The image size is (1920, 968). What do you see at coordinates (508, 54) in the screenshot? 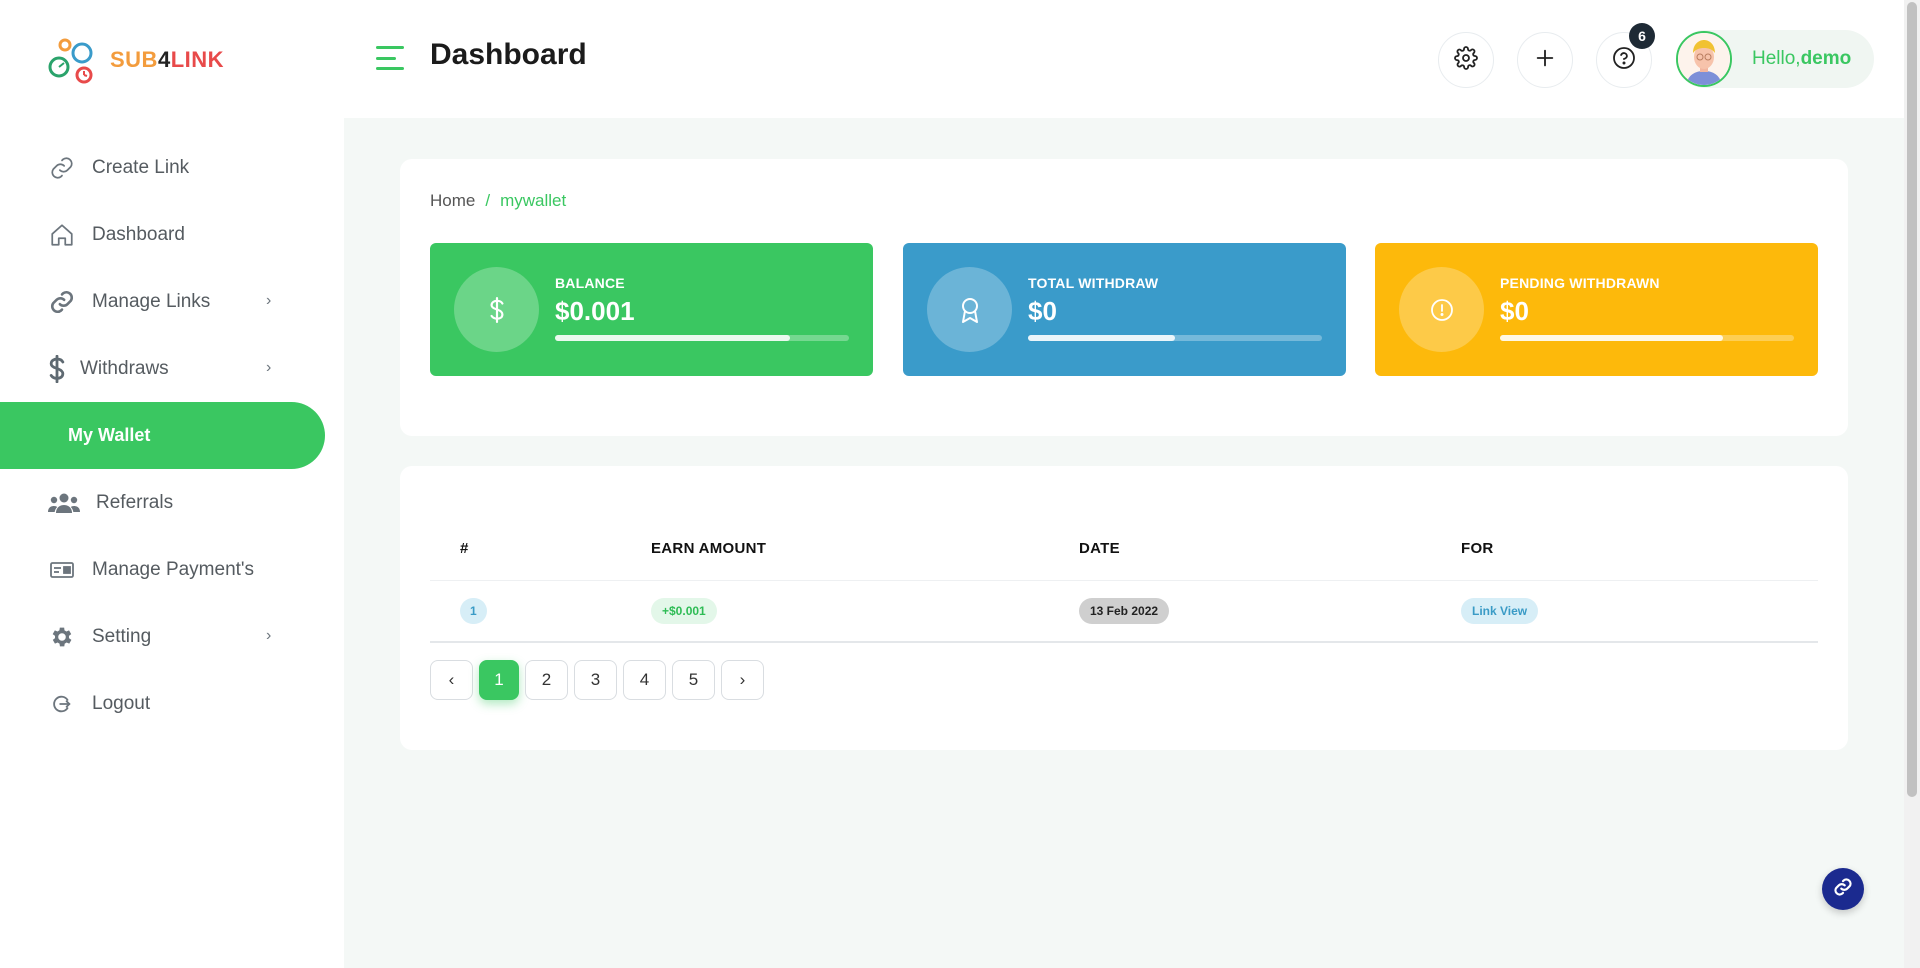
I see `page-title: Dashboard` at bounding box center [508, 54].